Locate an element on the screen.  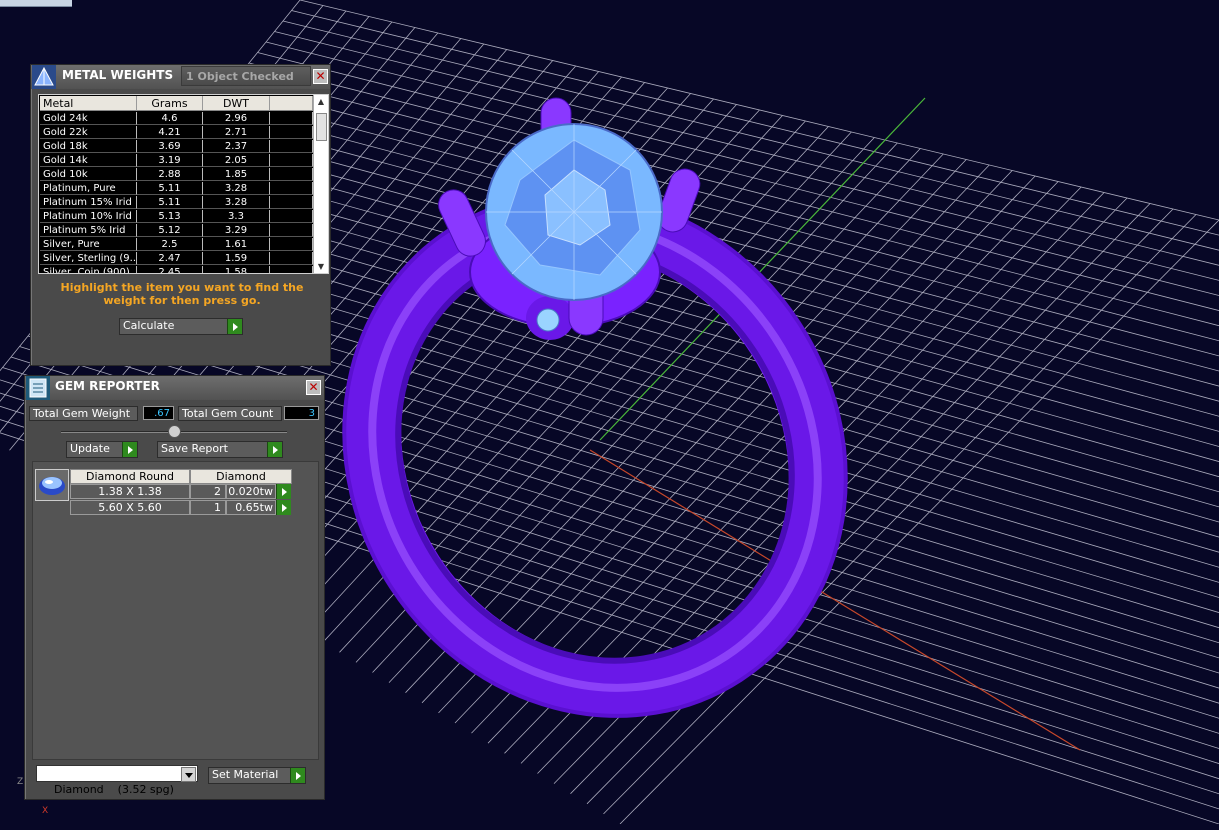
grams-cell: 3.69 is located at coordinates (170, 146).